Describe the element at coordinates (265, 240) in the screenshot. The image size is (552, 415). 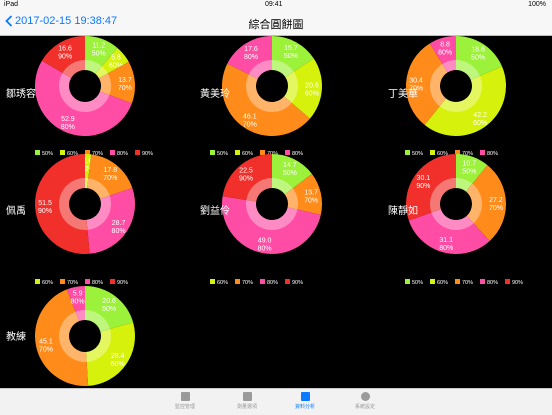
I see `slice-value-label: 49.0` at that location.